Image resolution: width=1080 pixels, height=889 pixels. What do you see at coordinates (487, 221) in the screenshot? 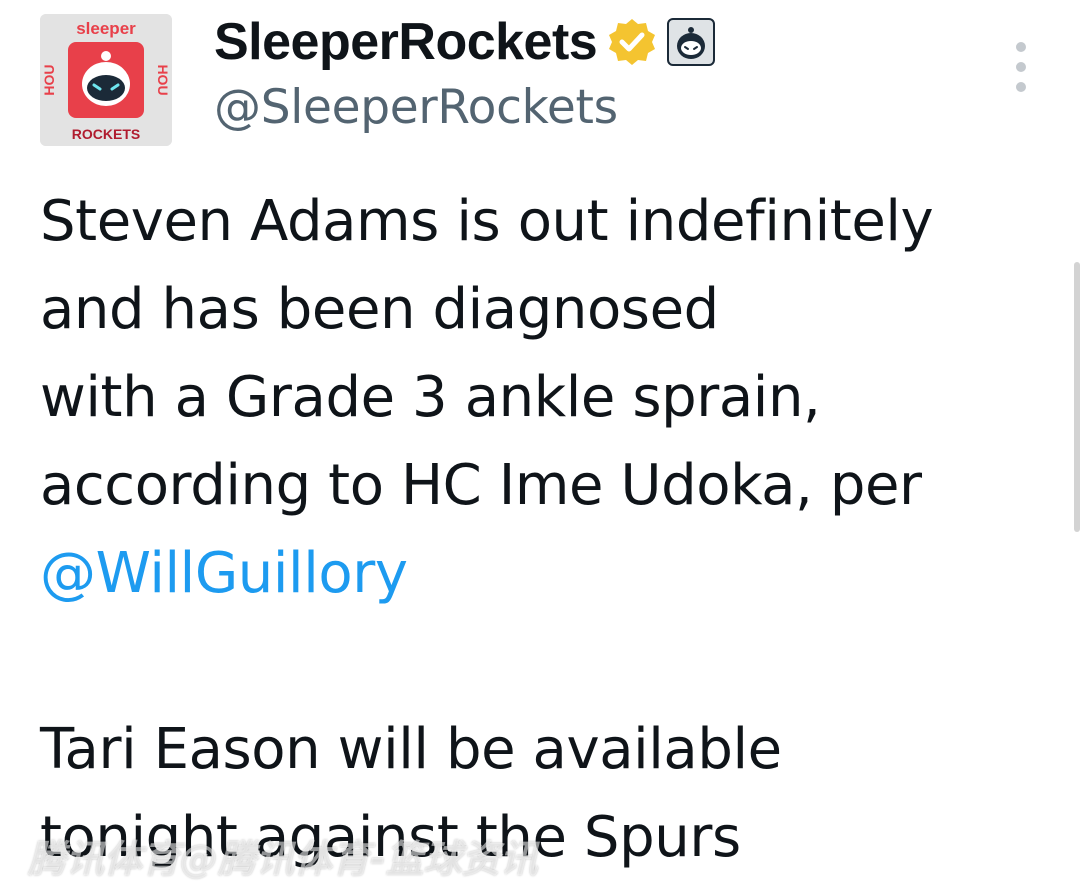
I see `tweet-text-line: Steven Adams is out indefinitely` at bounding box center [487, 221].